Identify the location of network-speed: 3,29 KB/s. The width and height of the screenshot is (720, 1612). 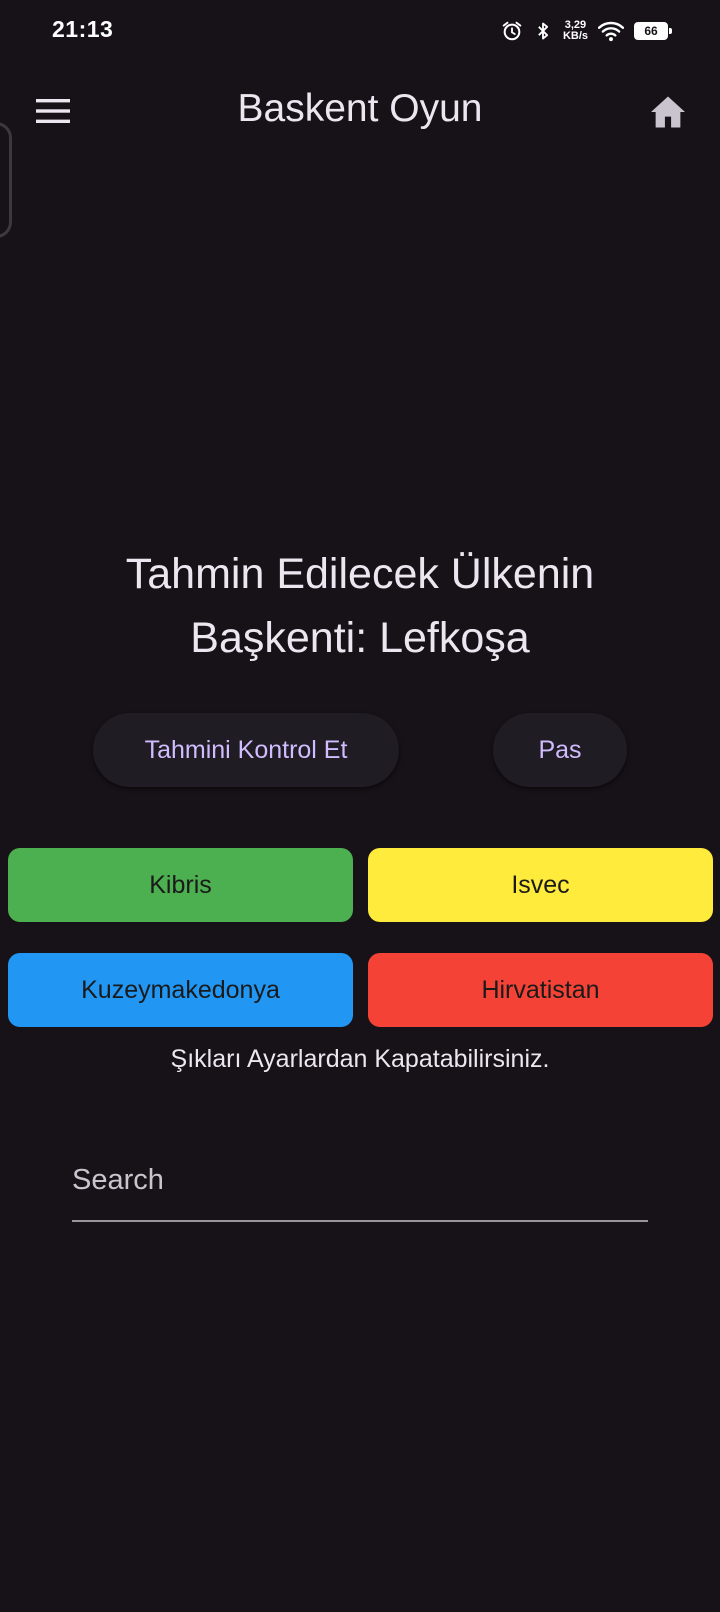
(575, 31).